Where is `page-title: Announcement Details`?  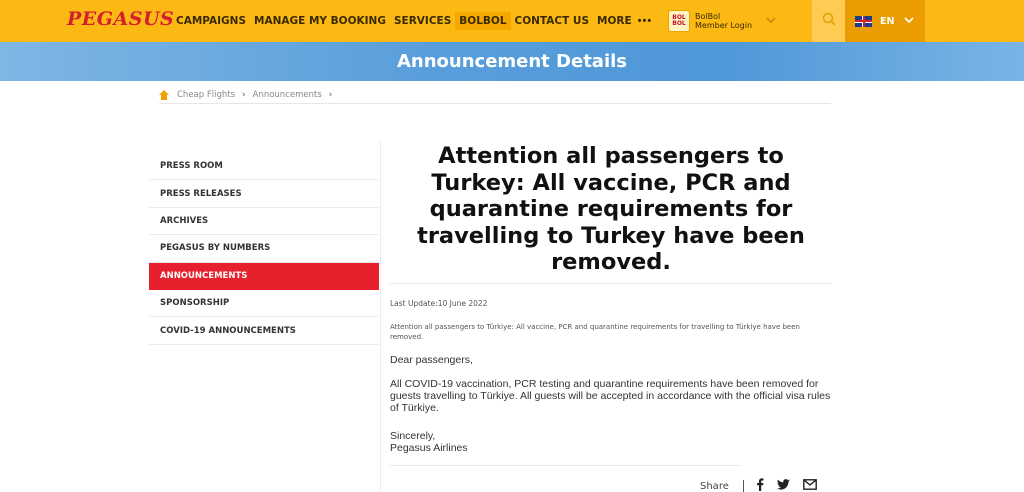 page-title: Announcement Details is located at coordinates (512, 61).